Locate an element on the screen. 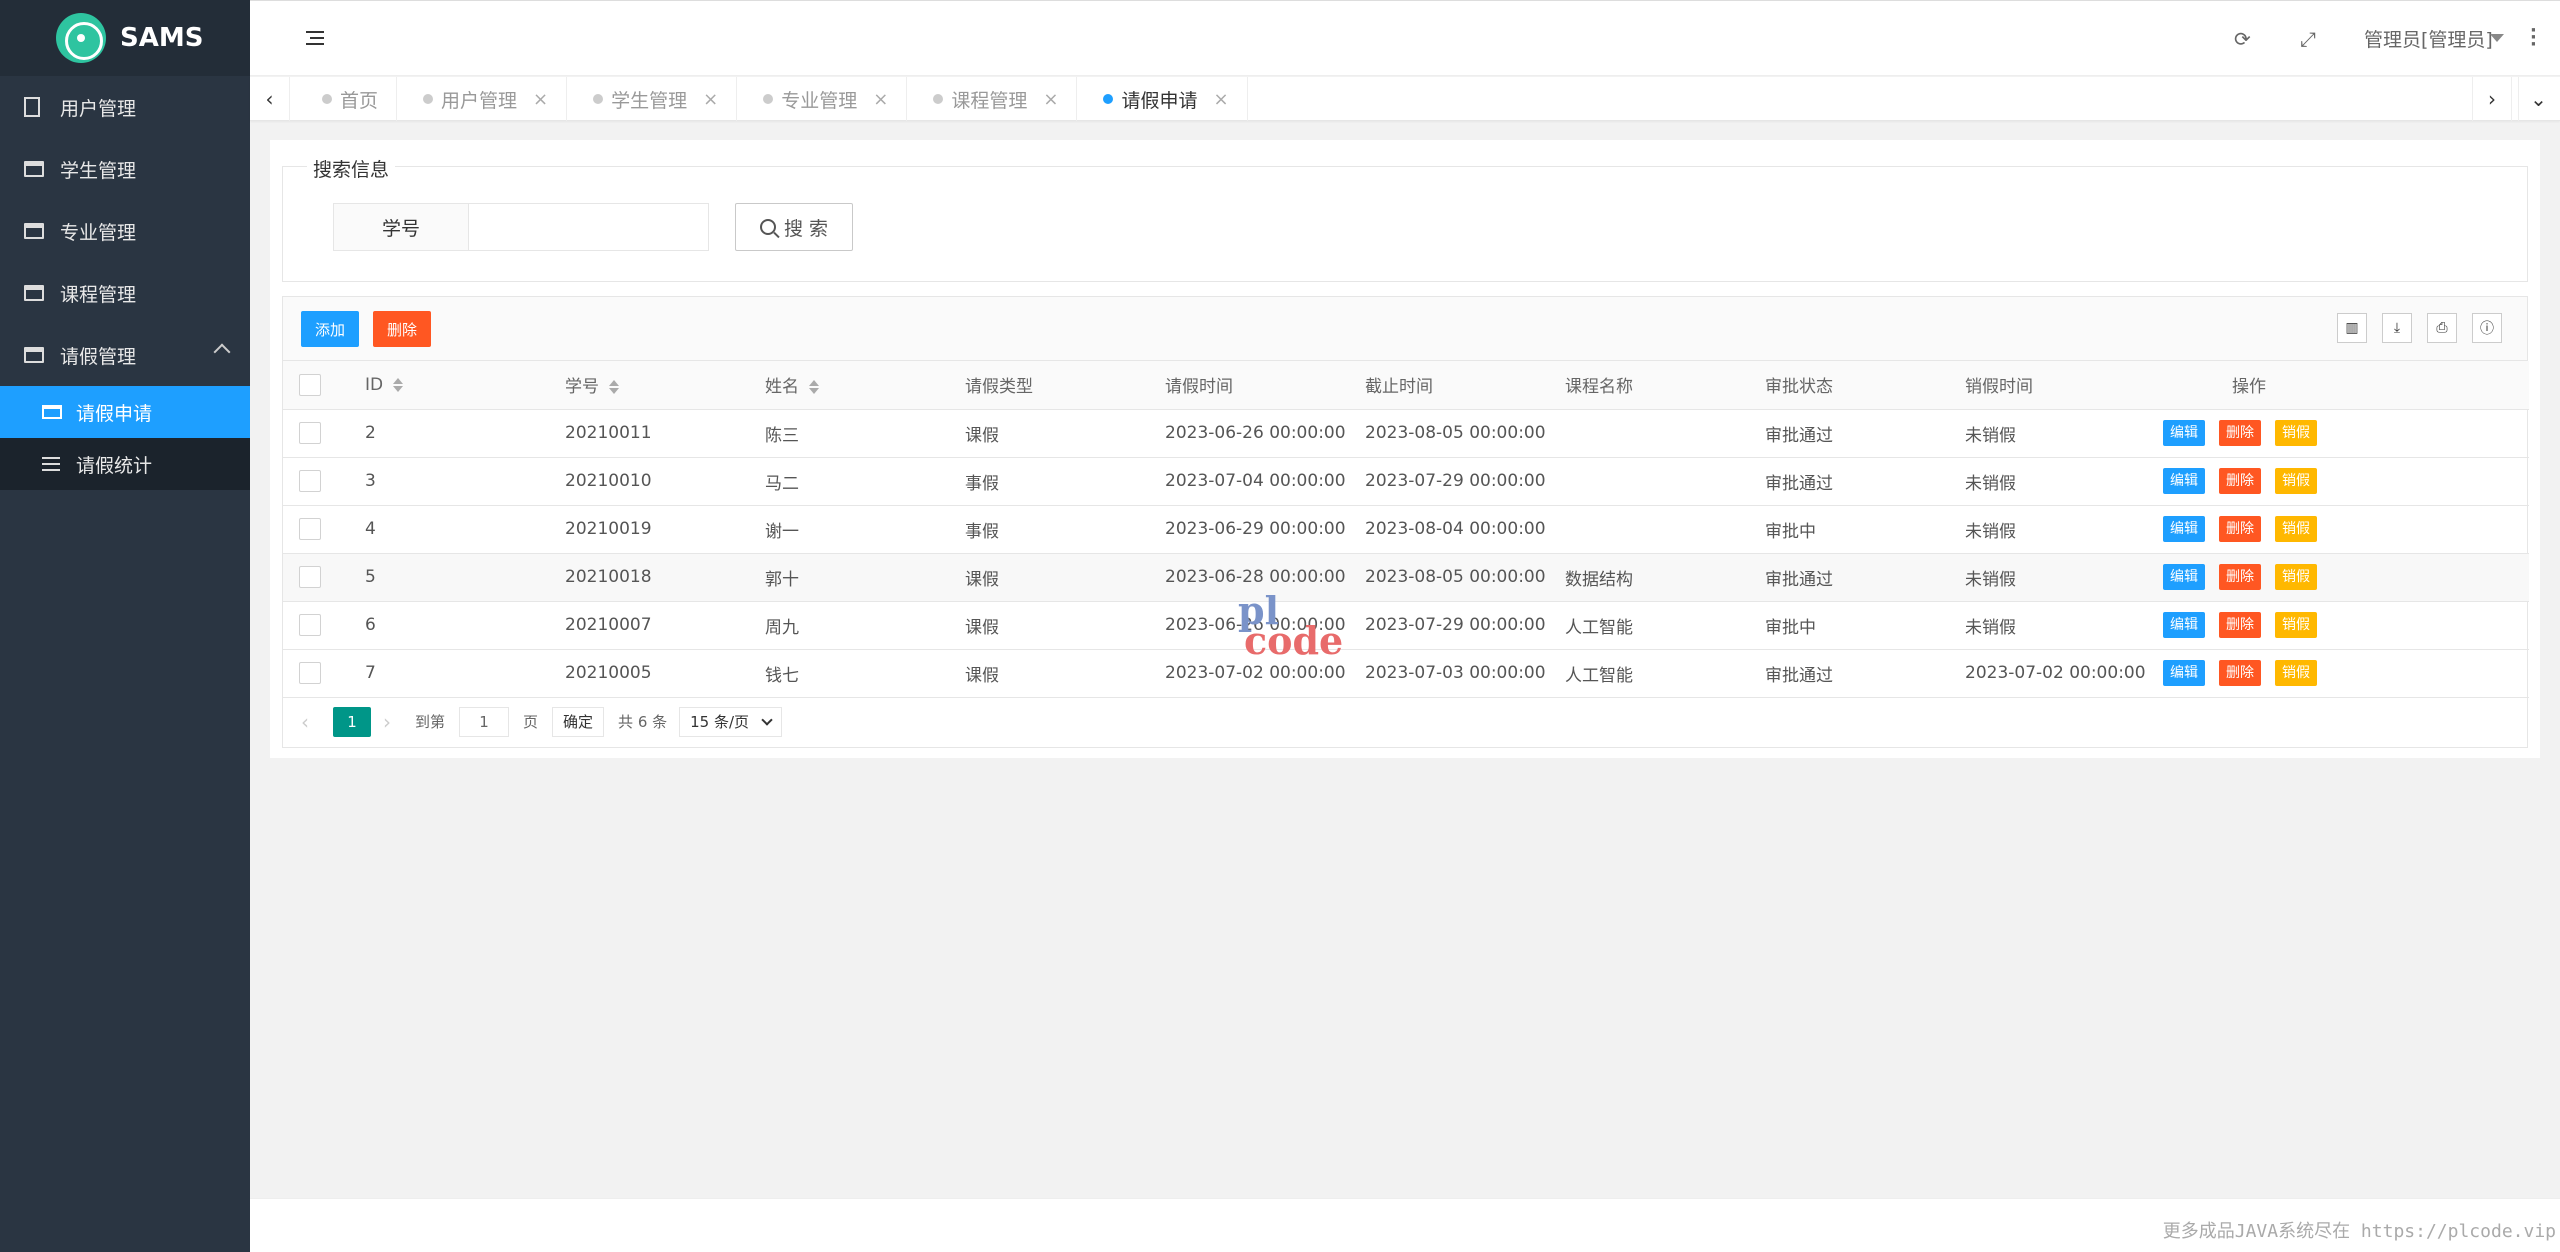  caret-down-icon is located at coordinates (2497, 38).